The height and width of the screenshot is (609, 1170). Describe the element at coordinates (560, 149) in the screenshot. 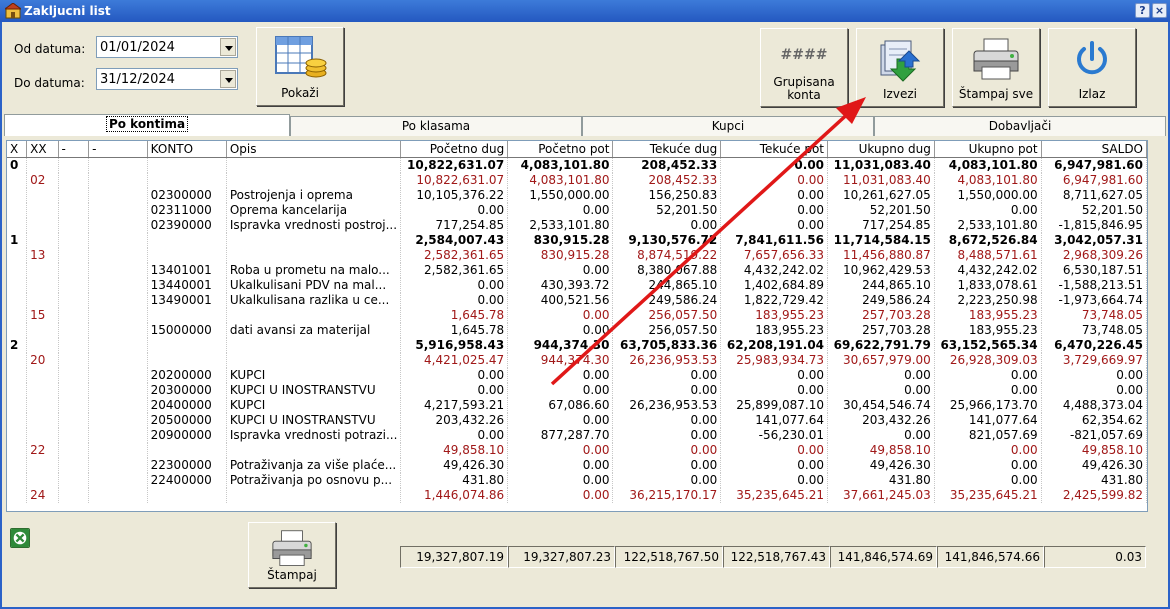

I see `grid-col-header: Početno pot` at that location.